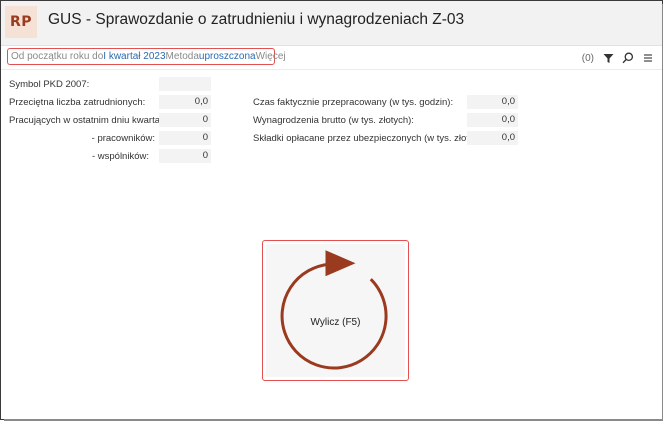 The image size is (663, 421). Describe the element at coordinates (227, 56) in the screenshot. I see `method-link: uproszczona` at that location.